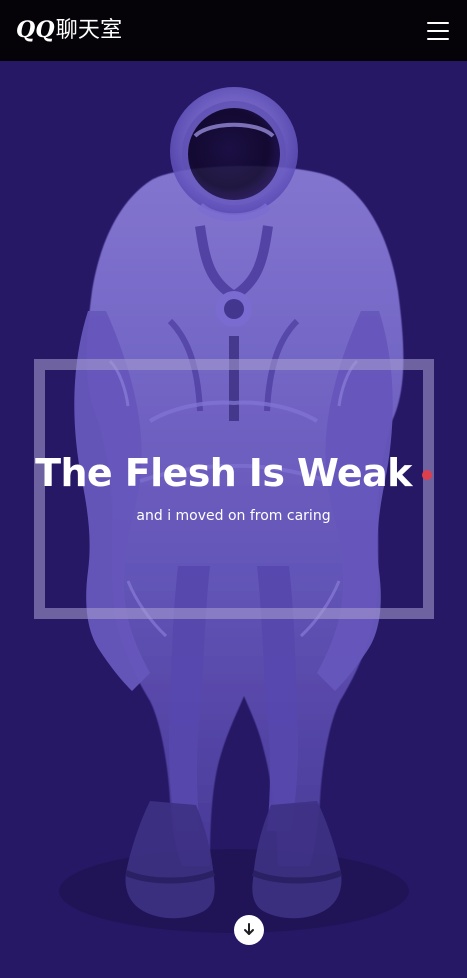 The image size is (467, 978). What do you see at coordinates (426, 475) in the screenshot?
I see `title-dot` at bounding box center [426, 475].